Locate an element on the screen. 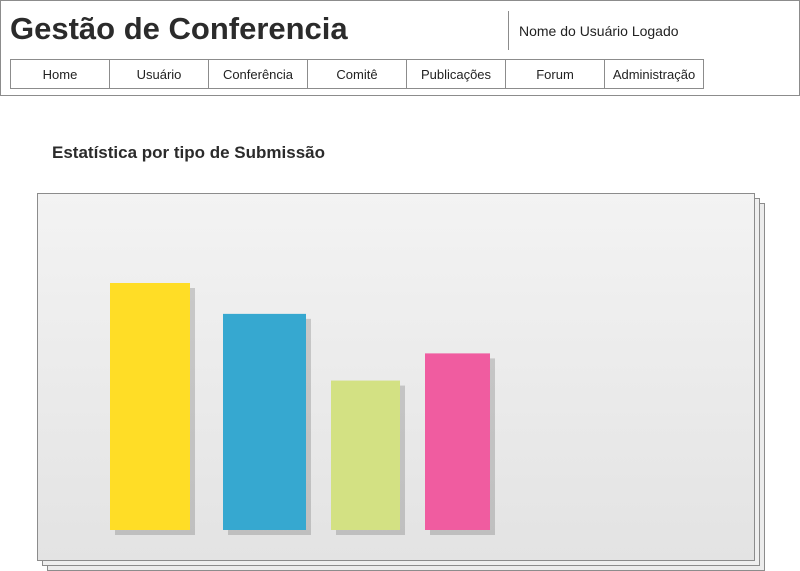 This screenshot has width=800, height=571. nav-home: Home is located at coordinates (60, 74).